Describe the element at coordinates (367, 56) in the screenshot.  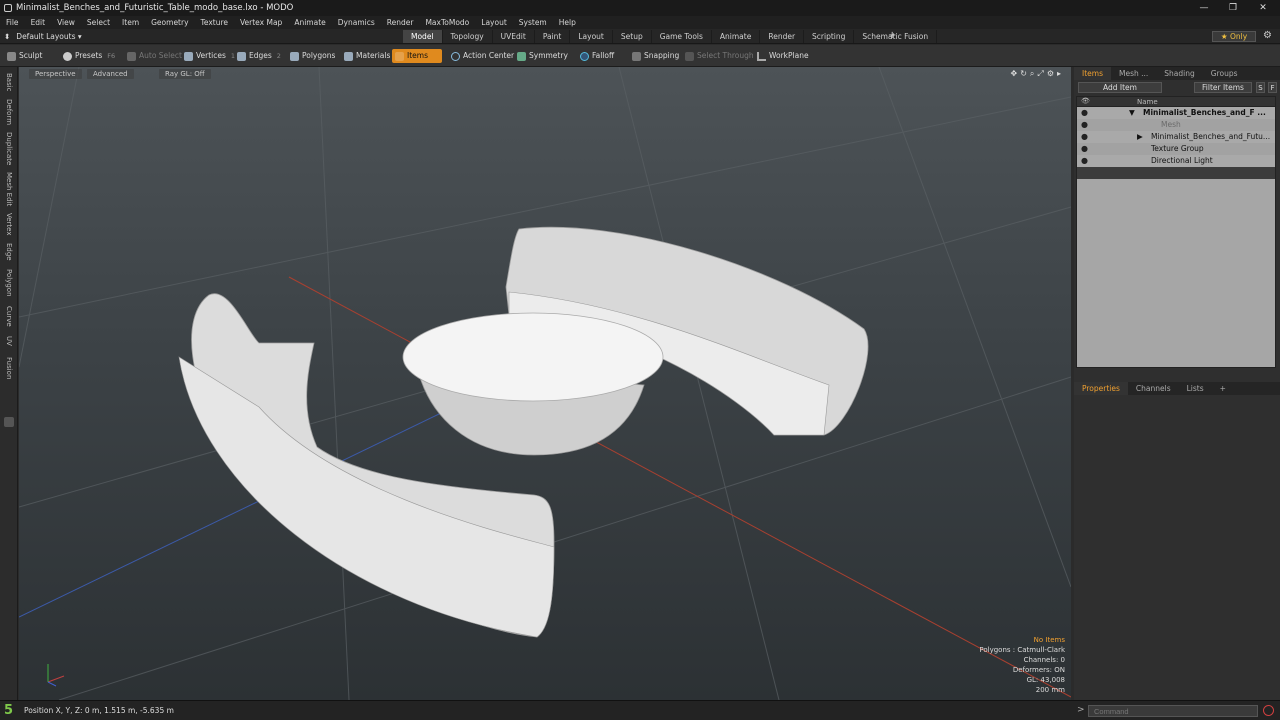
I see `materials-button: Materials` at that location.